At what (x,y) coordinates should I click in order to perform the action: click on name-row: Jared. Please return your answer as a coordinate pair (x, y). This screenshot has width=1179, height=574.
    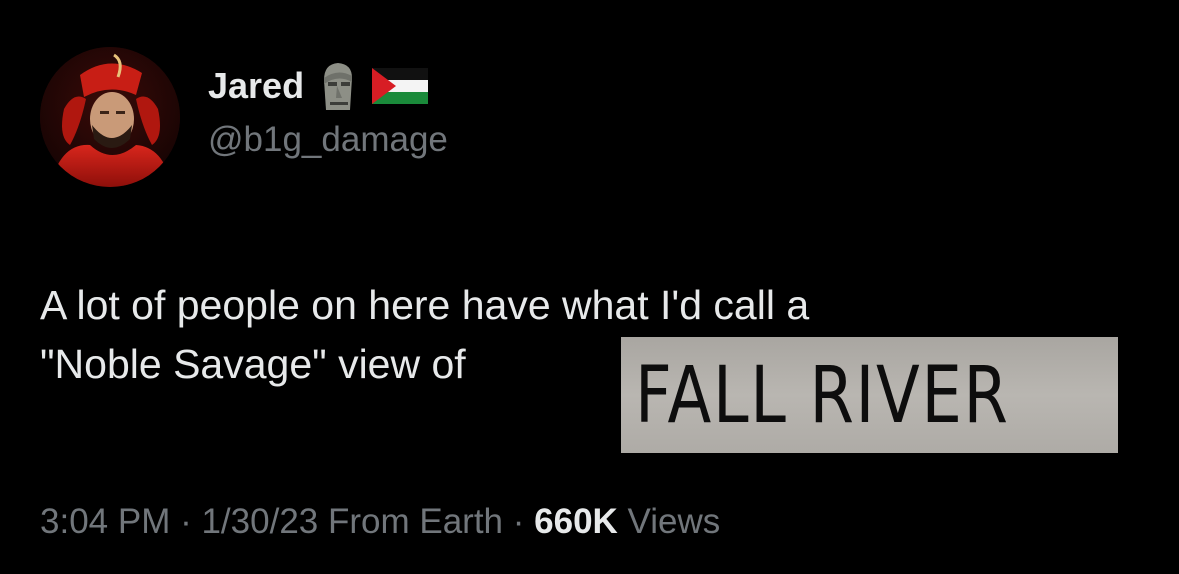
    Looking at the image, I should click on (318, 86).